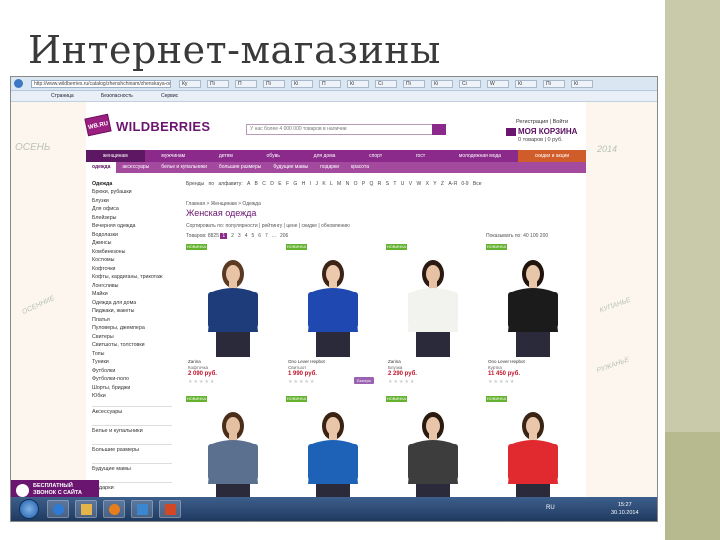  What do you see at coordinates (550, 508) in the screenshot?
I see `tray-language: RU` at bounding box center [550, 508].